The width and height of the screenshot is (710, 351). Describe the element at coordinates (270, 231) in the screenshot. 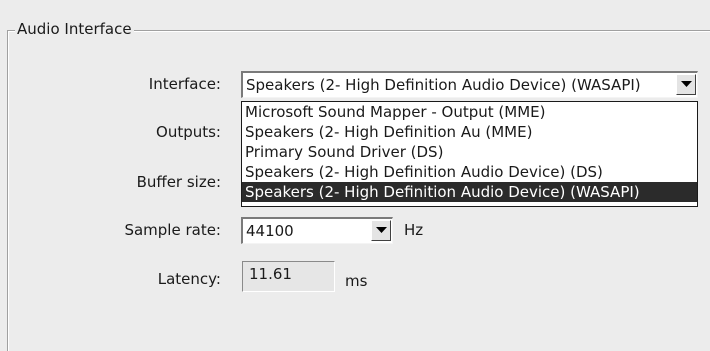

I see `sample-rate-value: 44100` at that location.